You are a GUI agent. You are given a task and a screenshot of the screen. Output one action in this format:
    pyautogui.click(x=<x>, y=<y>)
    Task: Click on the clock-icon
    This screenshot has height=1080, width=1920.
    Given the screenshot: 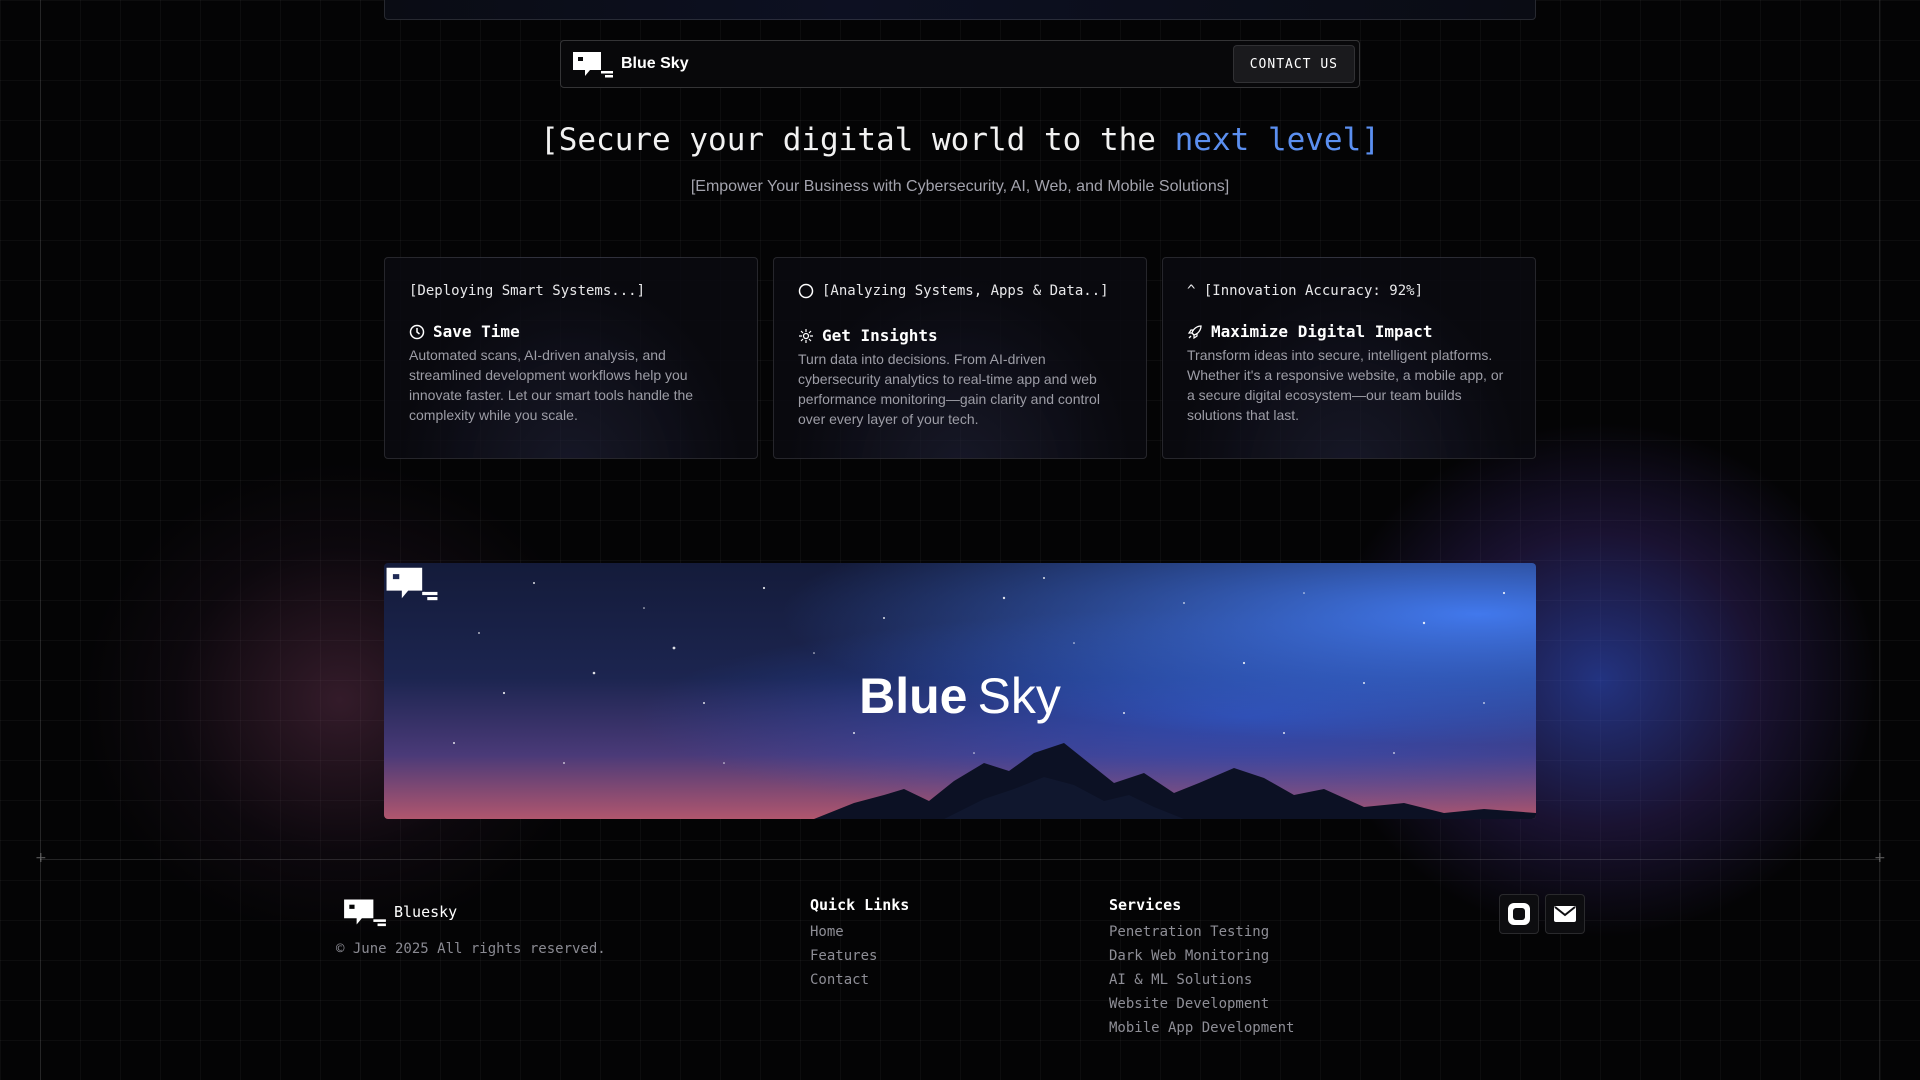 What is the action you would take?
    pyautogui.click(x=417, y=331)
    